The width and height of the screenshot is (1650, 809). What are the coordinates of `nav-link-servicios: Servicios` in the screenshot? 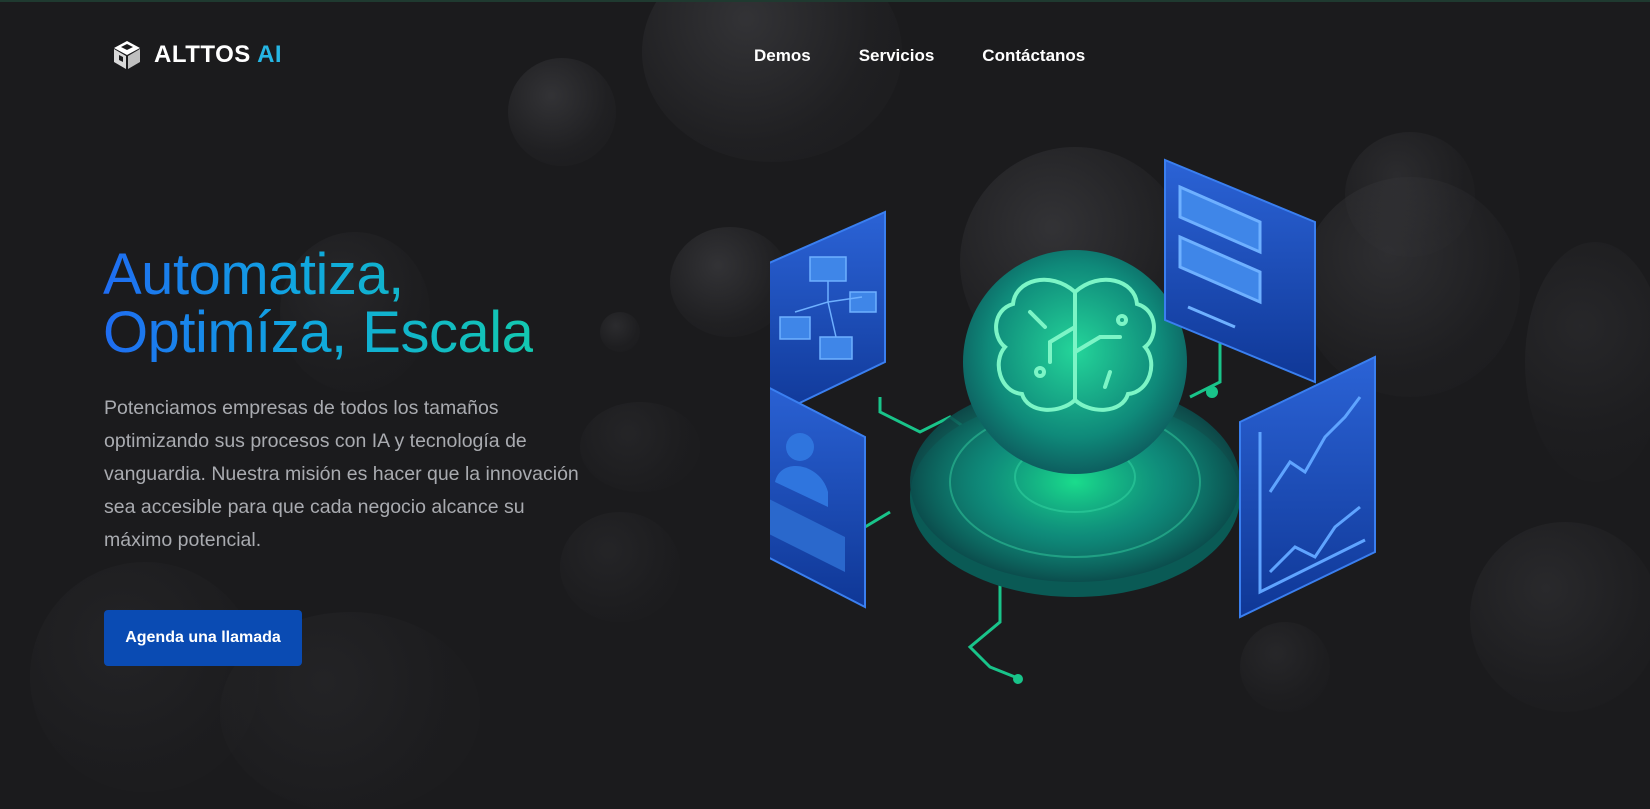 It's located at (897, 56).